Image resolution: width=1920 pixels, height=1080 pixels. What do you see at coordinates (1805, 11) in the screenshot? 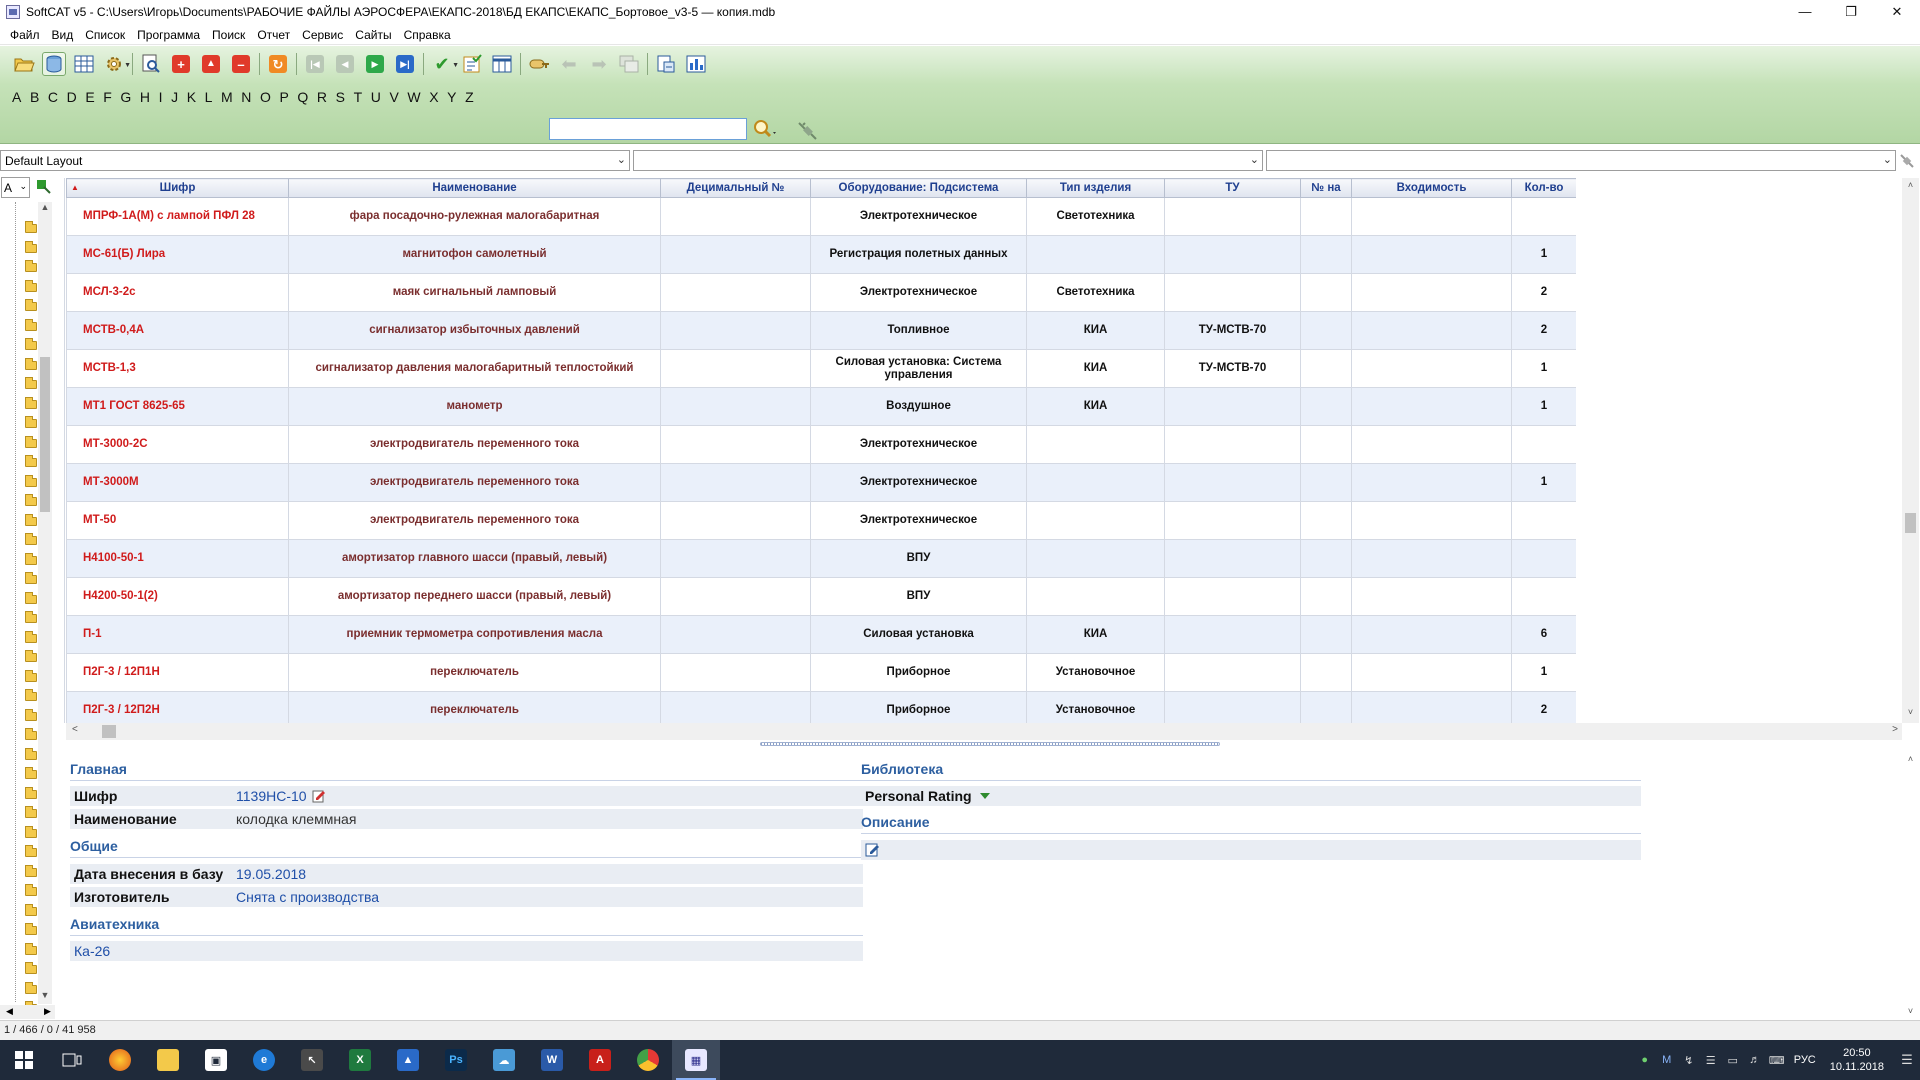
I see `minimize-button: —` at bounding box center [1805, 11].